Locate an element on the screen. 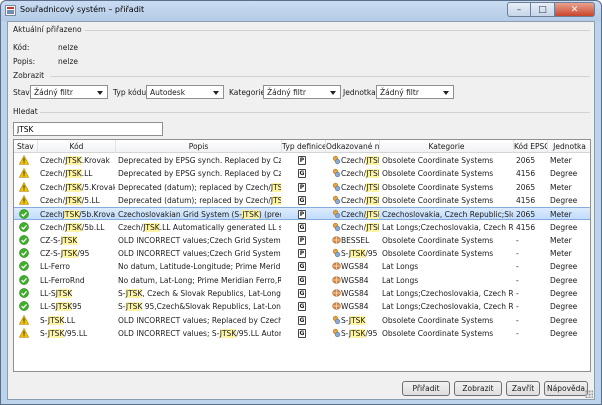  cell-text: /5b.Krovak is located at coordinates (97, 215).